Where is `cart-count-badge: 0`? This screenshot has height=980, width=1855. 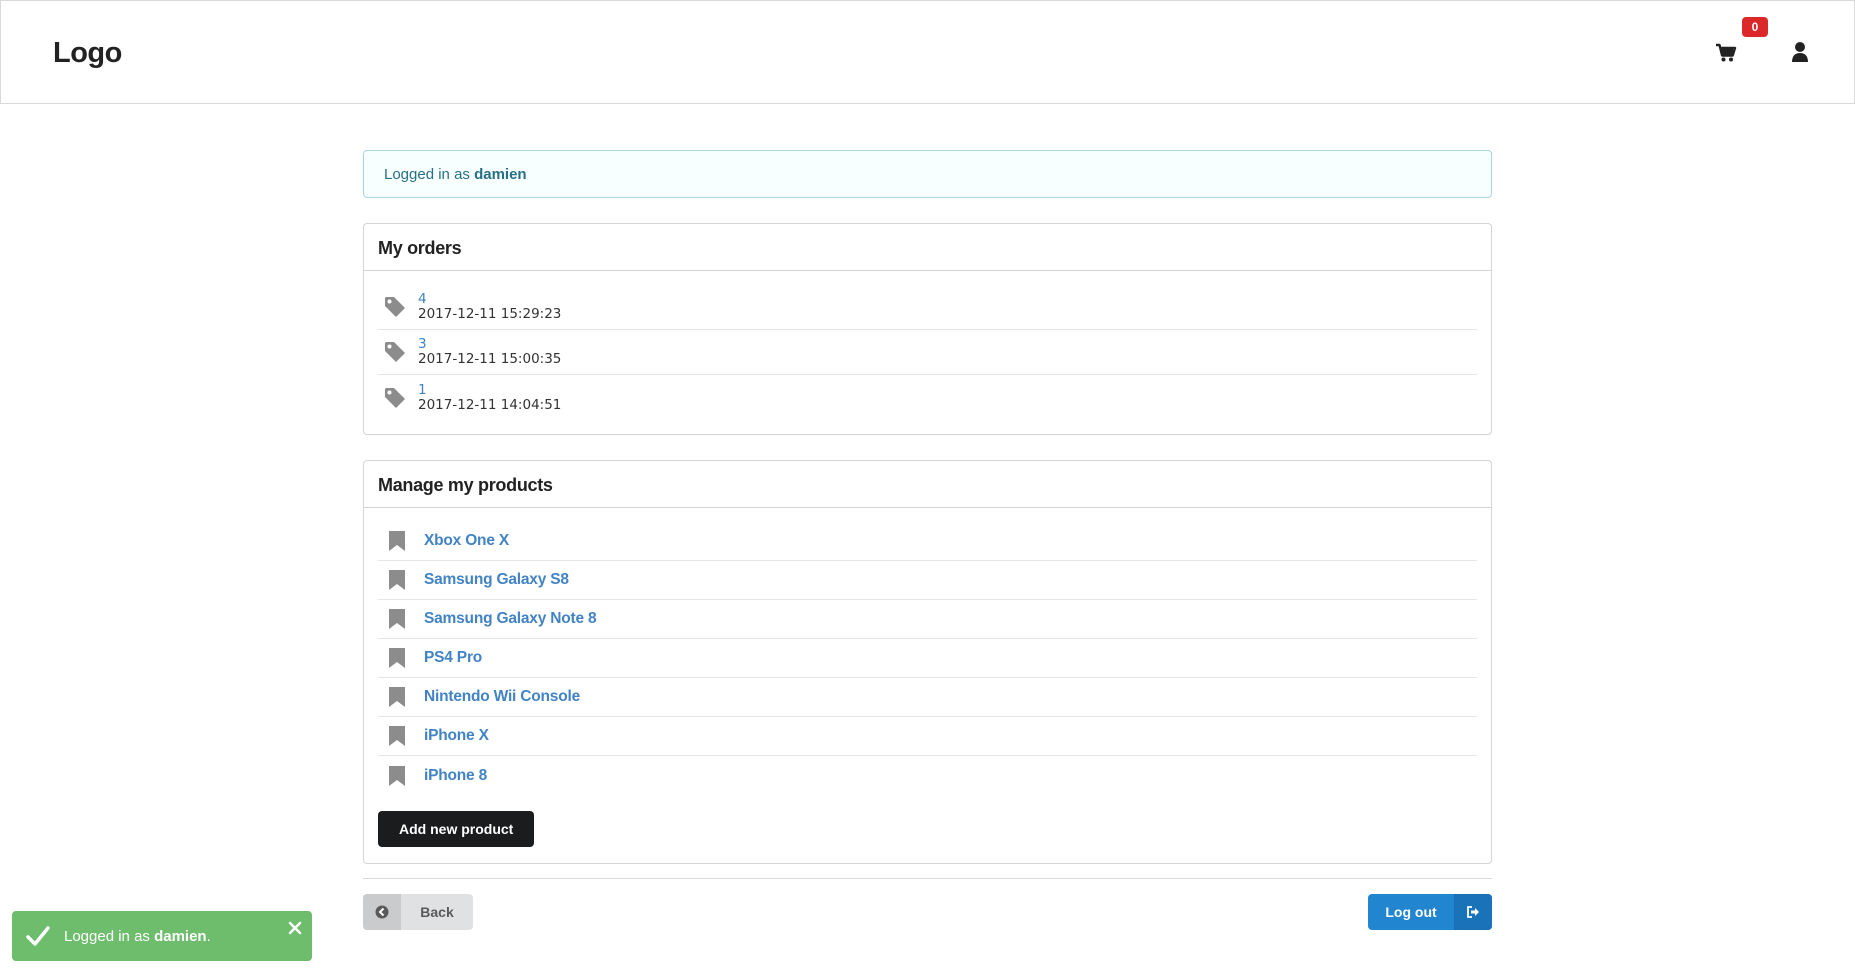 cart-count-badge: 0 is located at coordinates (1755, 27).